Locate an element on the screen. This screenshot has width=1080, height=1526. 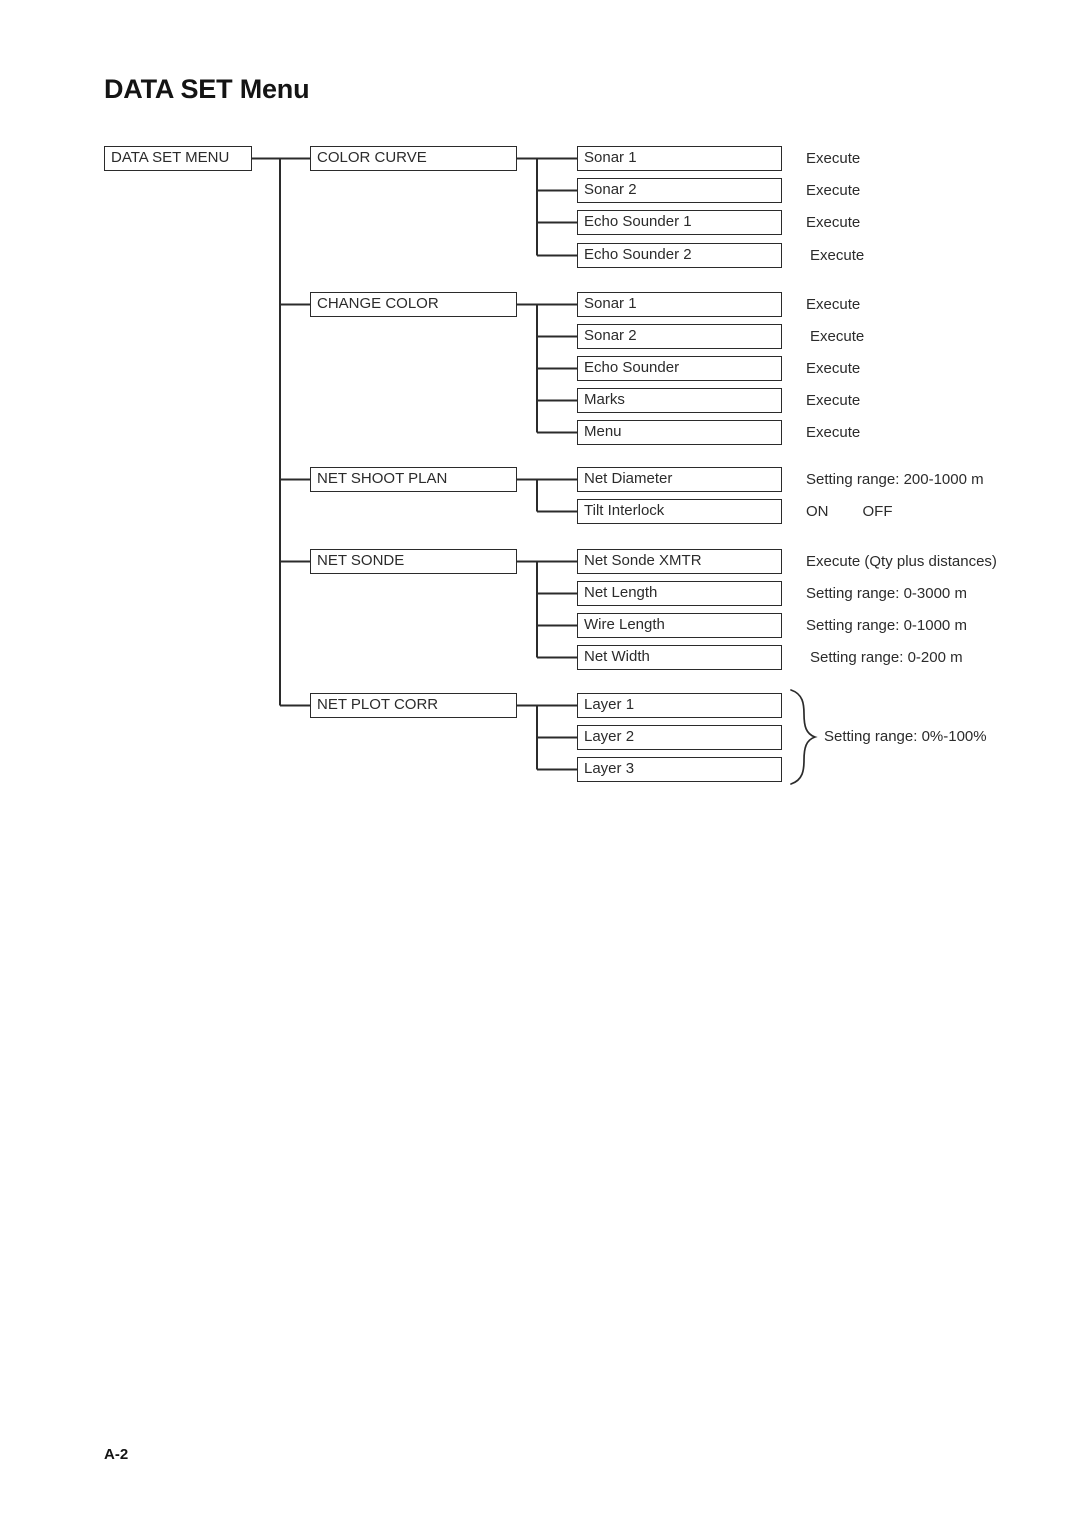
node-net-plot-corr: NET PLOT CORR is located at coordinates (413, 705).